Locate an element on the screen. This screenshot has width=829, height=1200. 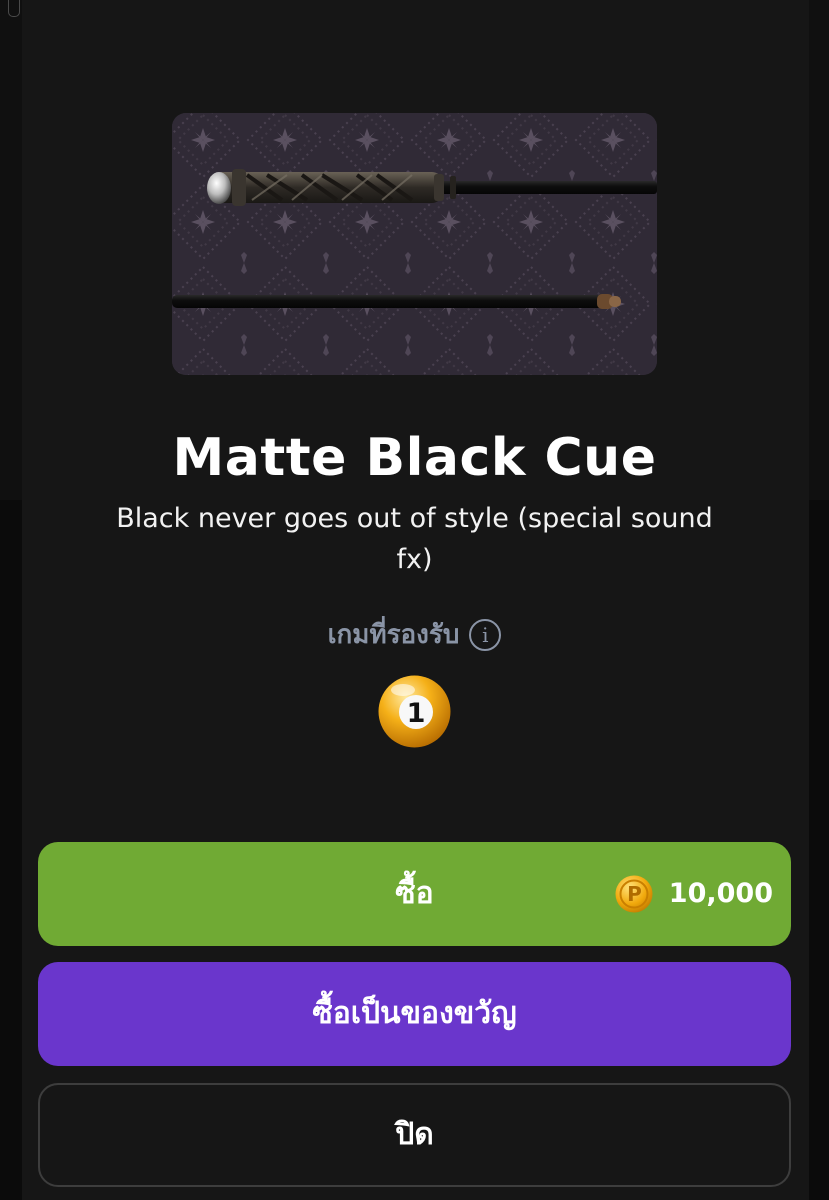
compatible-games-label: เกมที่รองรับ is located at coordinates (393, 635).